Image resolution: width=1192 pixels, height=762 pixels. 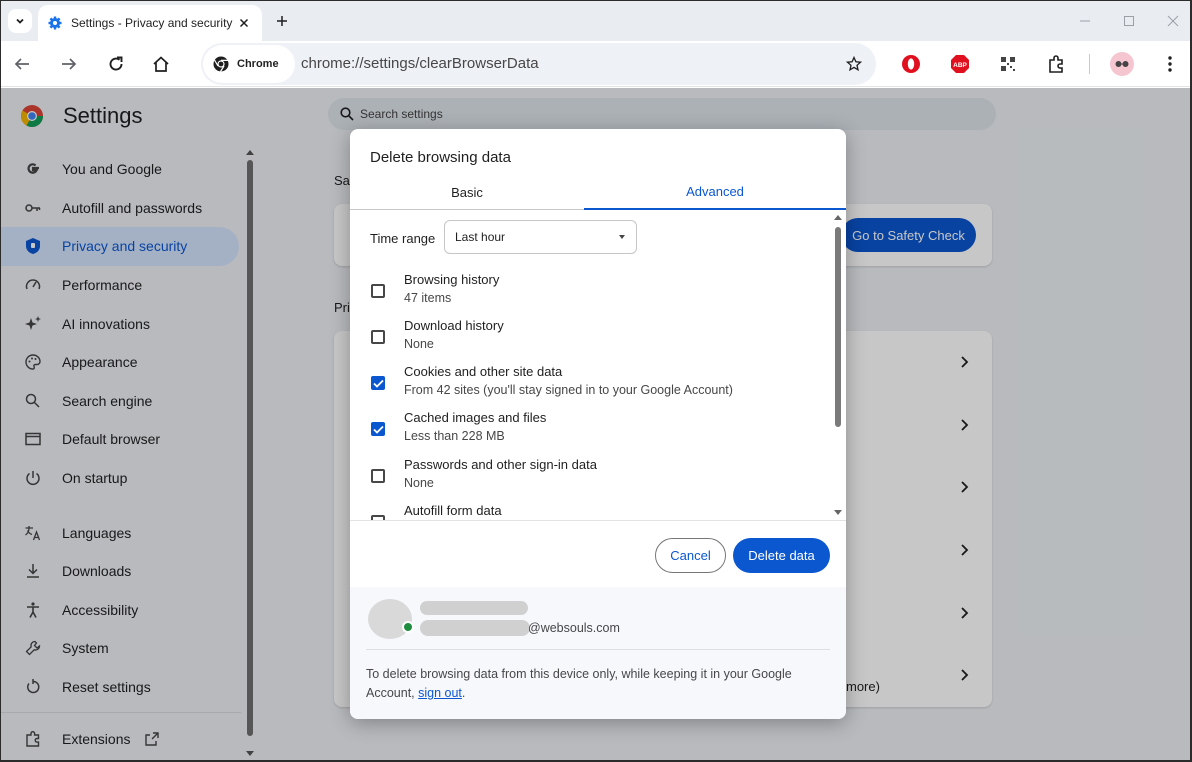 I want to click on option-passwords: Passwords and other sign-in data None, so click(x=590, y=480).